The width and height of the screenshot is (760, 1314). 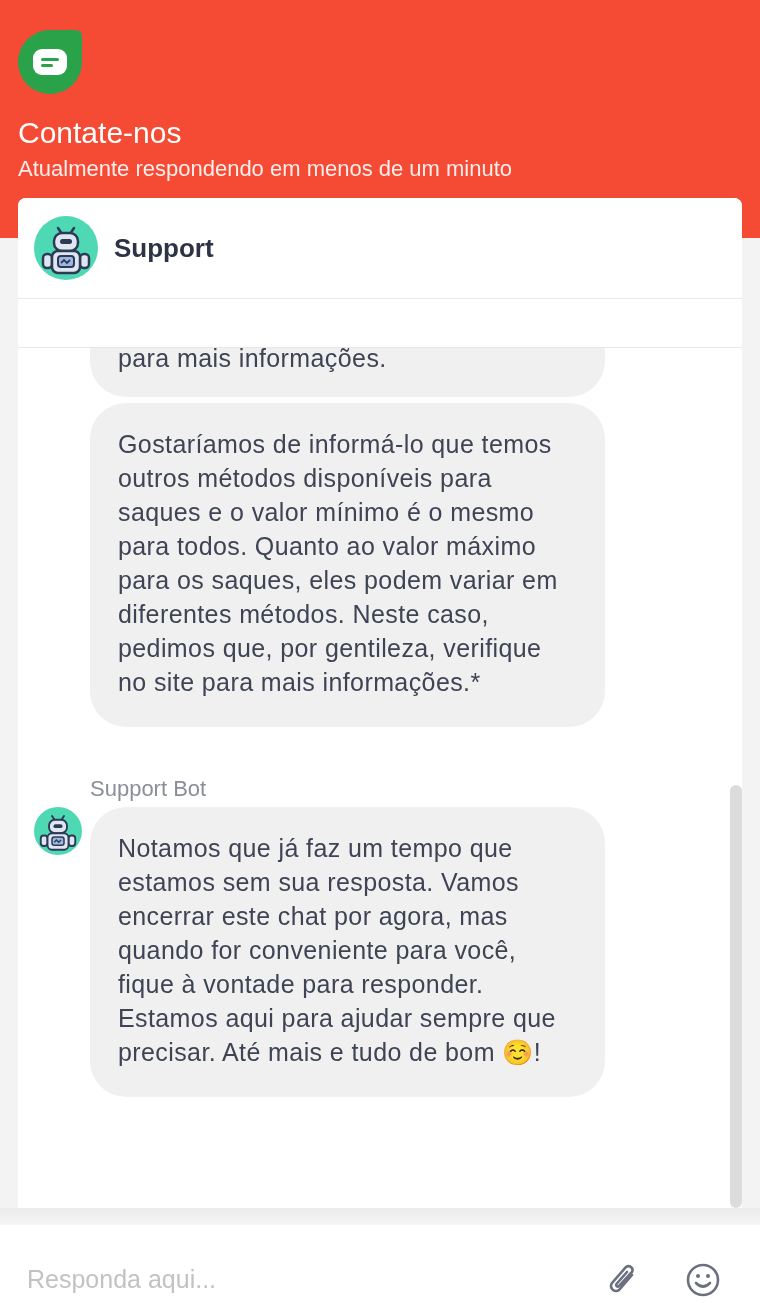 I want to click on message-text: Gostaríamos de informá-lo que temos outros métodos disponíveis para saques e o valor mínimo é o mesmo para todos. Quanto ao valor máximo para os saques, eles podem variar em diferentes métodos. Neste caso, pedimos que, por gentileza, verifique no site para mais informações.*, so click(x=338, y=563).